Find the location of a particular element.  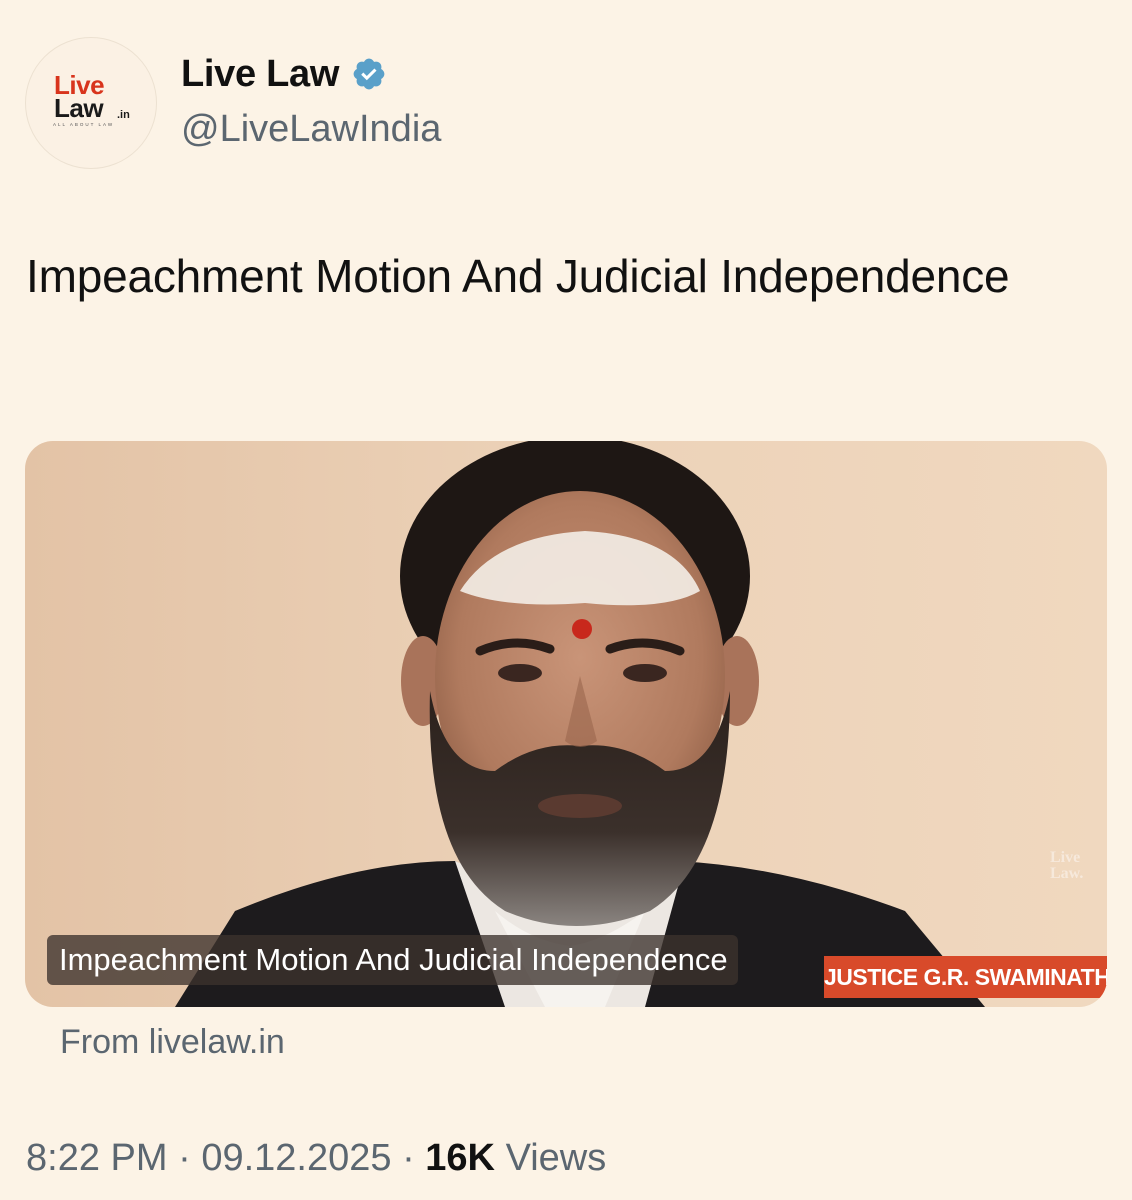

avatar: Live Law .in ALL ABOUT LAW is located at coordinates (91, 103).